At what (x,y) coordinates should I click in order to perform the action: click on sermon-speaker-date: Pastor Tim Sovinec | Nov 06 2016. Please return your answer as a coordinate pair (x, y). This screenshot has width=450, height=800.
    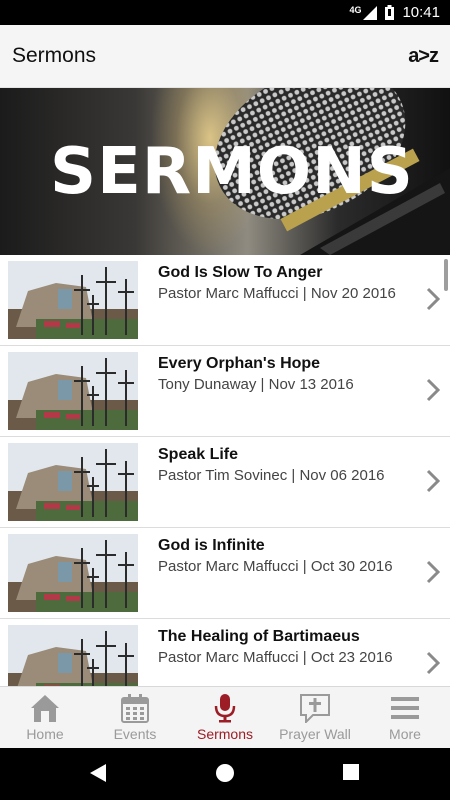
    Looking at the image, I should click on (271, 475).